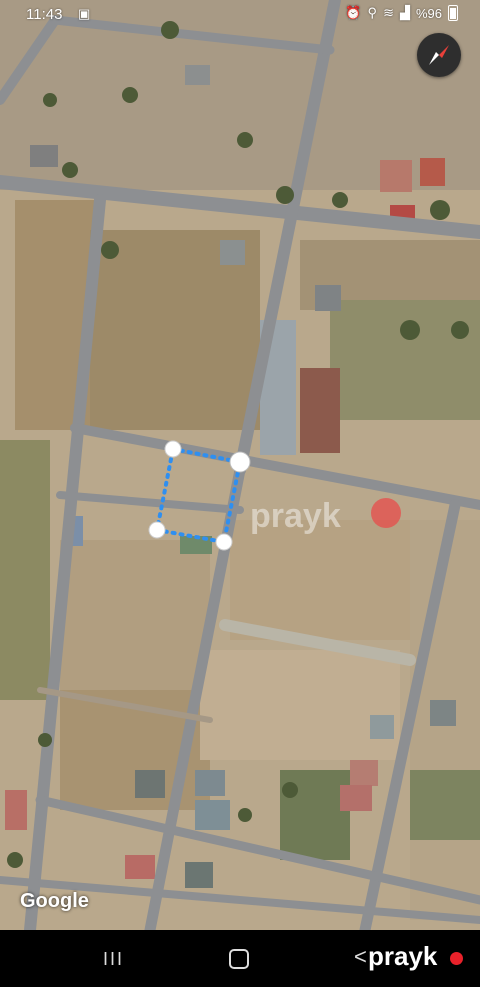 This screenshot has height=987, width=480. I want to click on google-logo: Google, so click(54, 901).